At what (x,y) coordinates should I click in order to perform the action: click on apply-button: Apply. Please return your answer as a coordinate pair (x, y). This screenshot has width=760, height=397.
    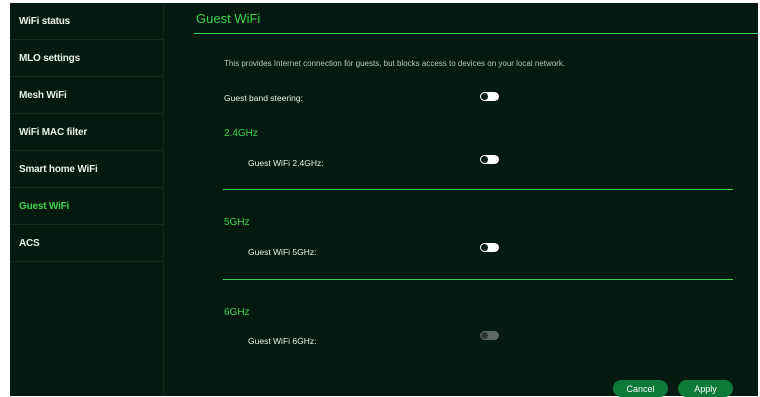
    Looking at the image, I should click on (705, 388).